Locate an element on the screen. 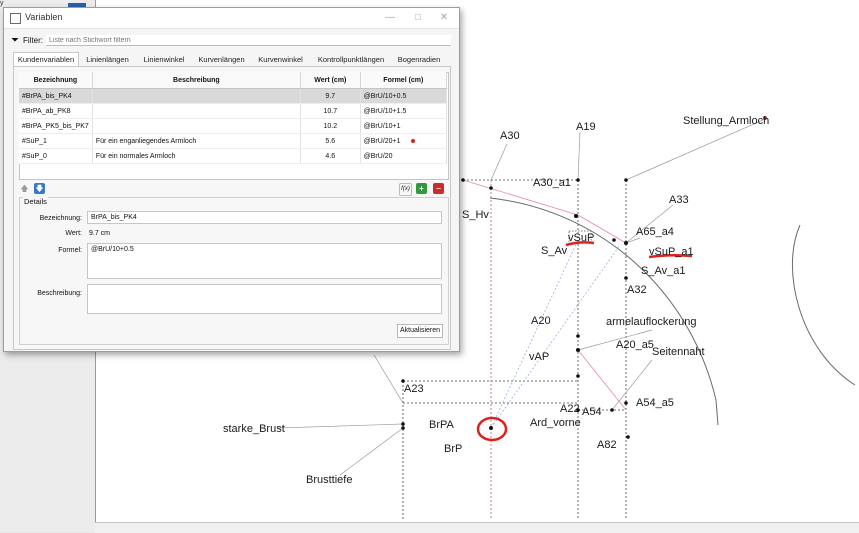 Image resolution: width=859 pixels, height=533 pixels. blue-guides is located at coordinates (555, 334).